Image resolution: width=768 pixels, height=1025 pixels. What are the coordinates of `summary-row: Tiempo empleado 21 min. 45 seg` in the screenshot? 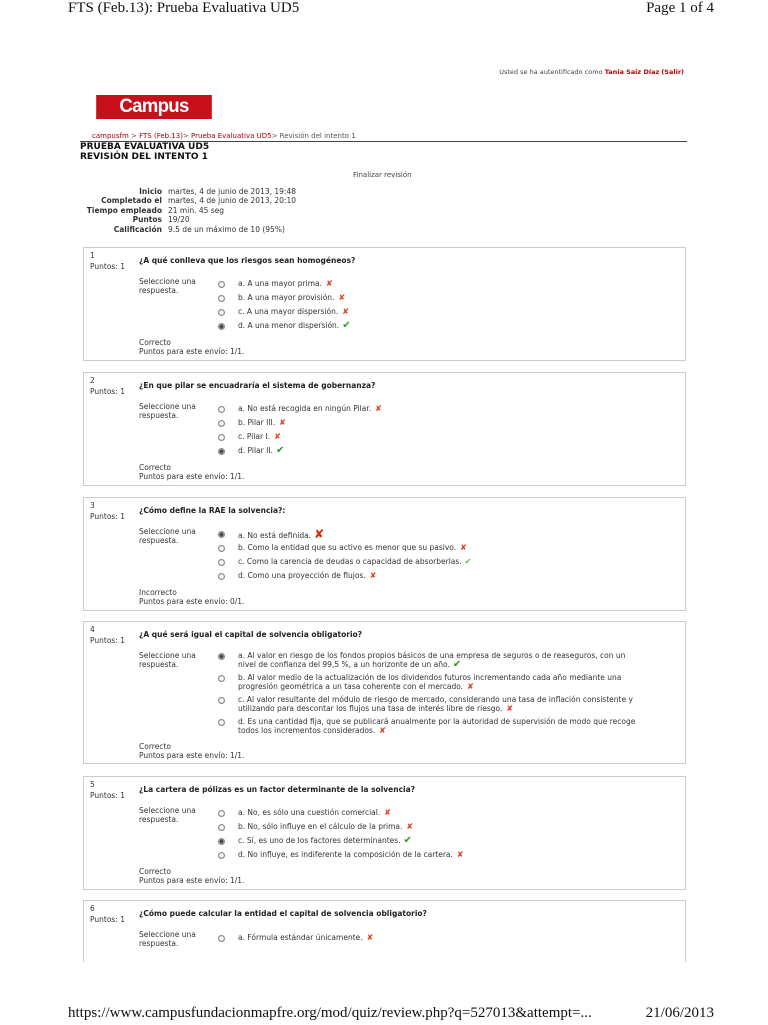 It's located at (155, 210).